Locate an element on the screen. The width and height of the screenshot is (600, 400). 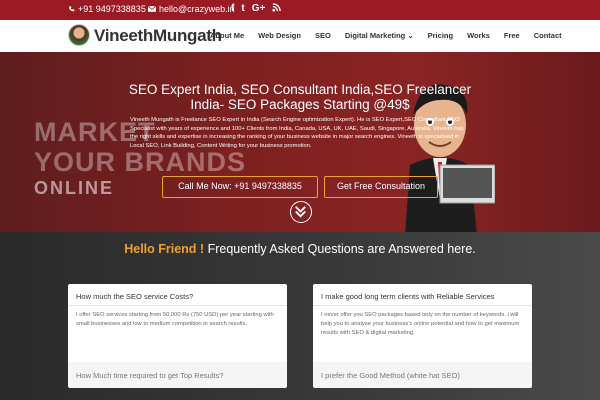
nav-digital-marketing: Digital Marketing ⌄ is located at coordinates (379, 35).